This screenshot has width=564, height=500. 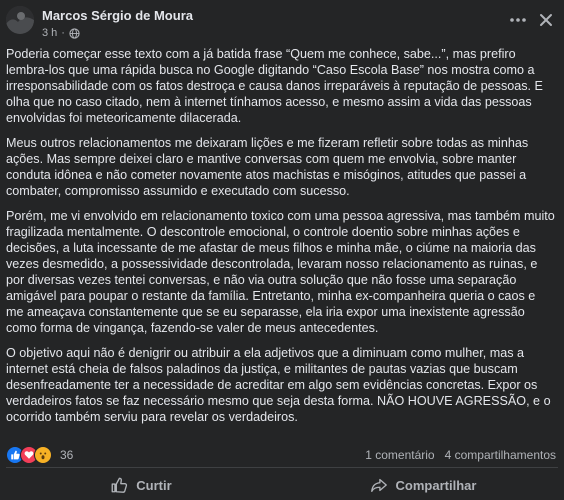 I want to click on shares-count-link: 4 compartilhamentos, so click(x=500, y=455).